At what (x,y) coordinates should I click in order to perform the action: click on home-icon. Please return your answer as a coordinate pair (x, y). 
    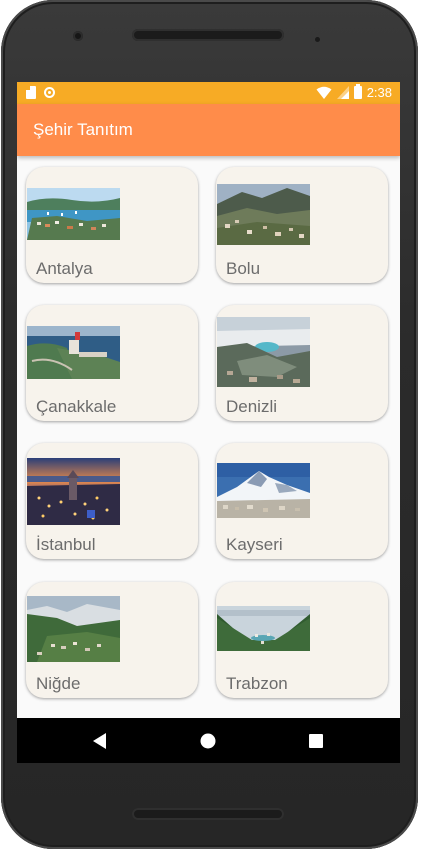
    Looking at the image, I should click on (208, 740).